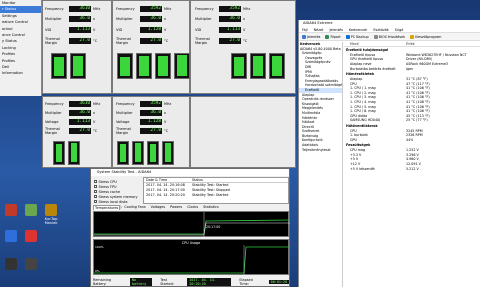 The height and width of the screenshot is (287, 480). I want to click on tab-cooling-fans: Cooling Fans, so click(134, 207).